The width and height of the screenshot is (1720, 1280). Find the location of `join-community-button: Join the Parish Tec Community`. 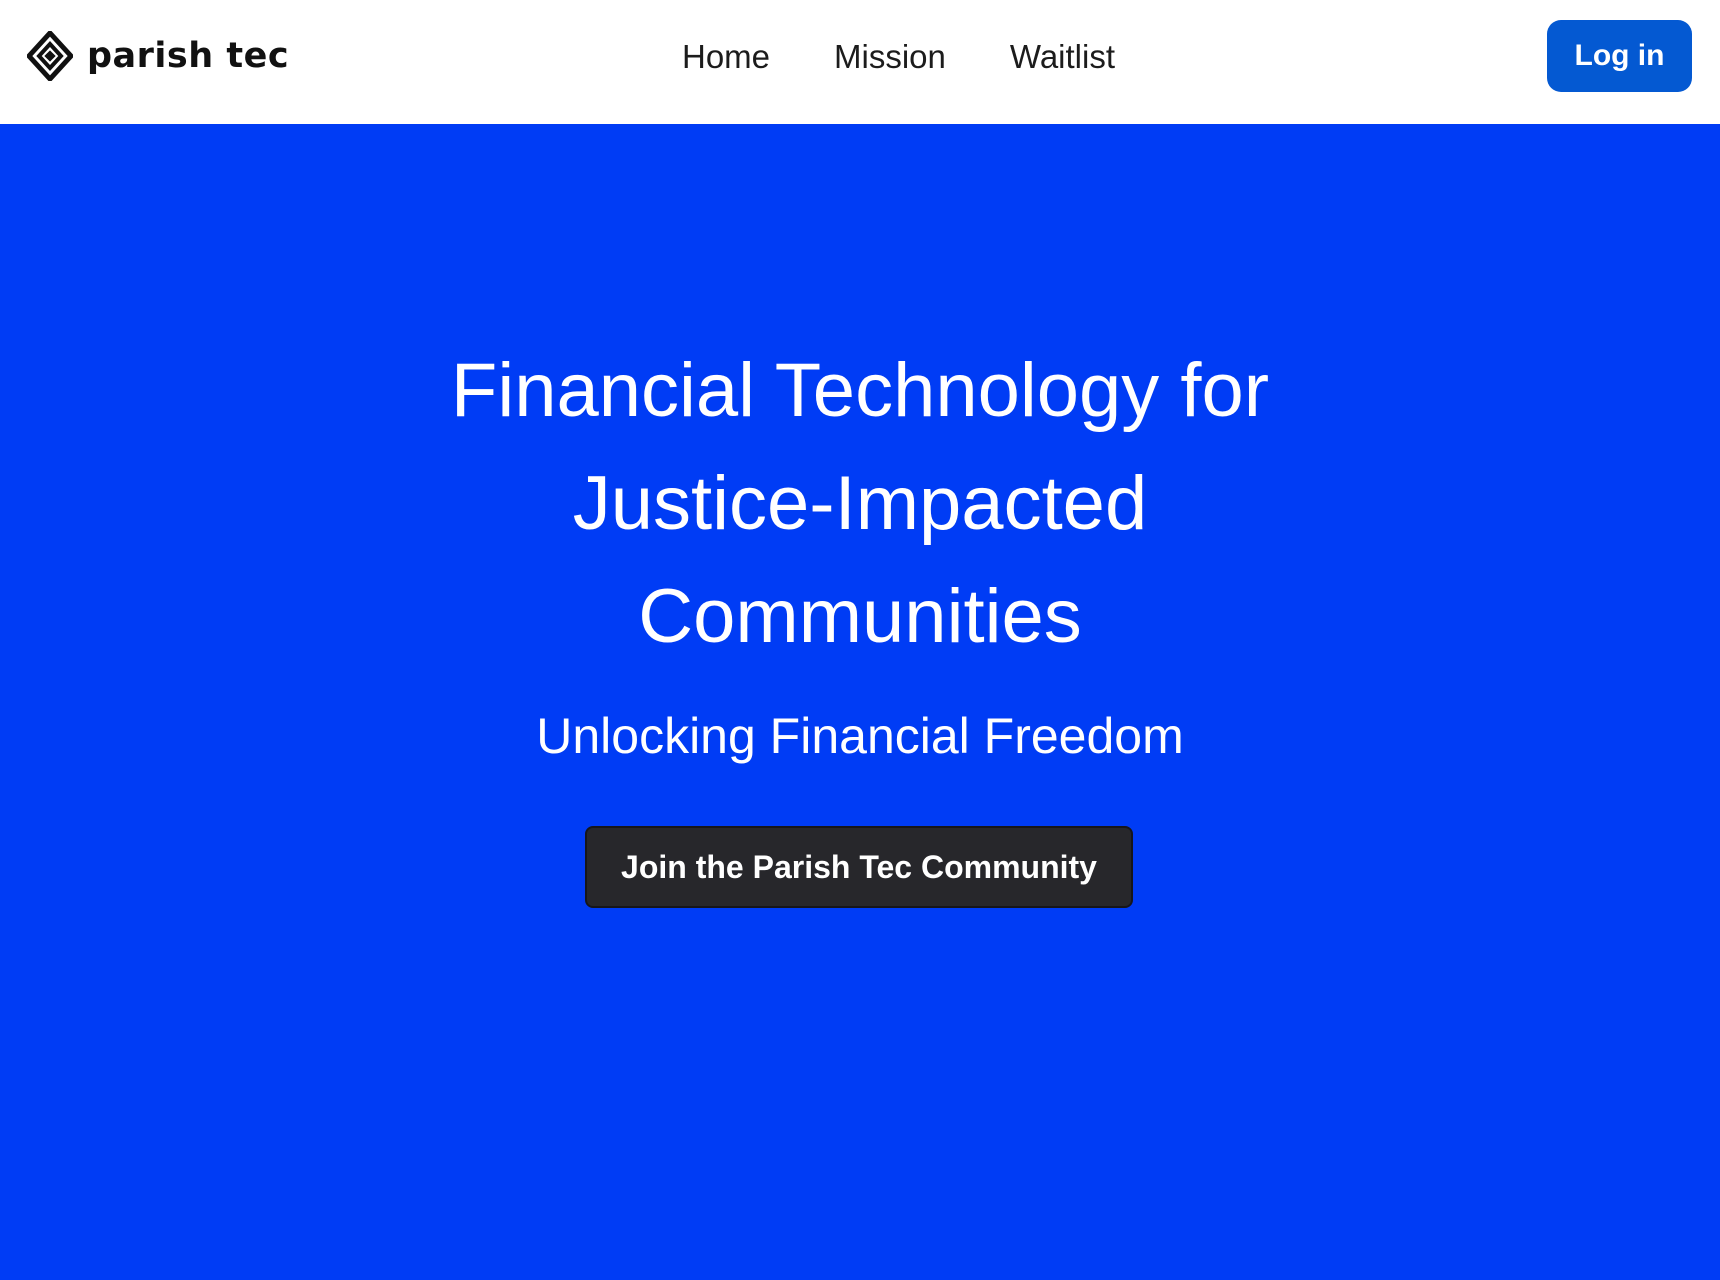

join-community-button: Join the Parish Tec Community is located at coordinates (859, 867).